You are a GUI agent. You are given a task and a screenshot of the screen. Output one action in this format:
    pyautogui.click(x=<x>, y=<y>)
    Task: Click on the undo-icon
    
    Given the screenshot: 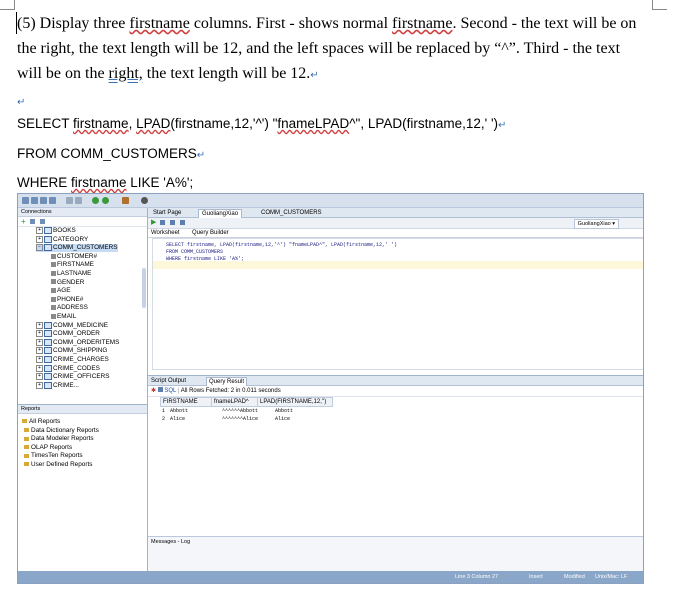 What is the action you would take?
    pyautogui.click(x=69, y=200)
    